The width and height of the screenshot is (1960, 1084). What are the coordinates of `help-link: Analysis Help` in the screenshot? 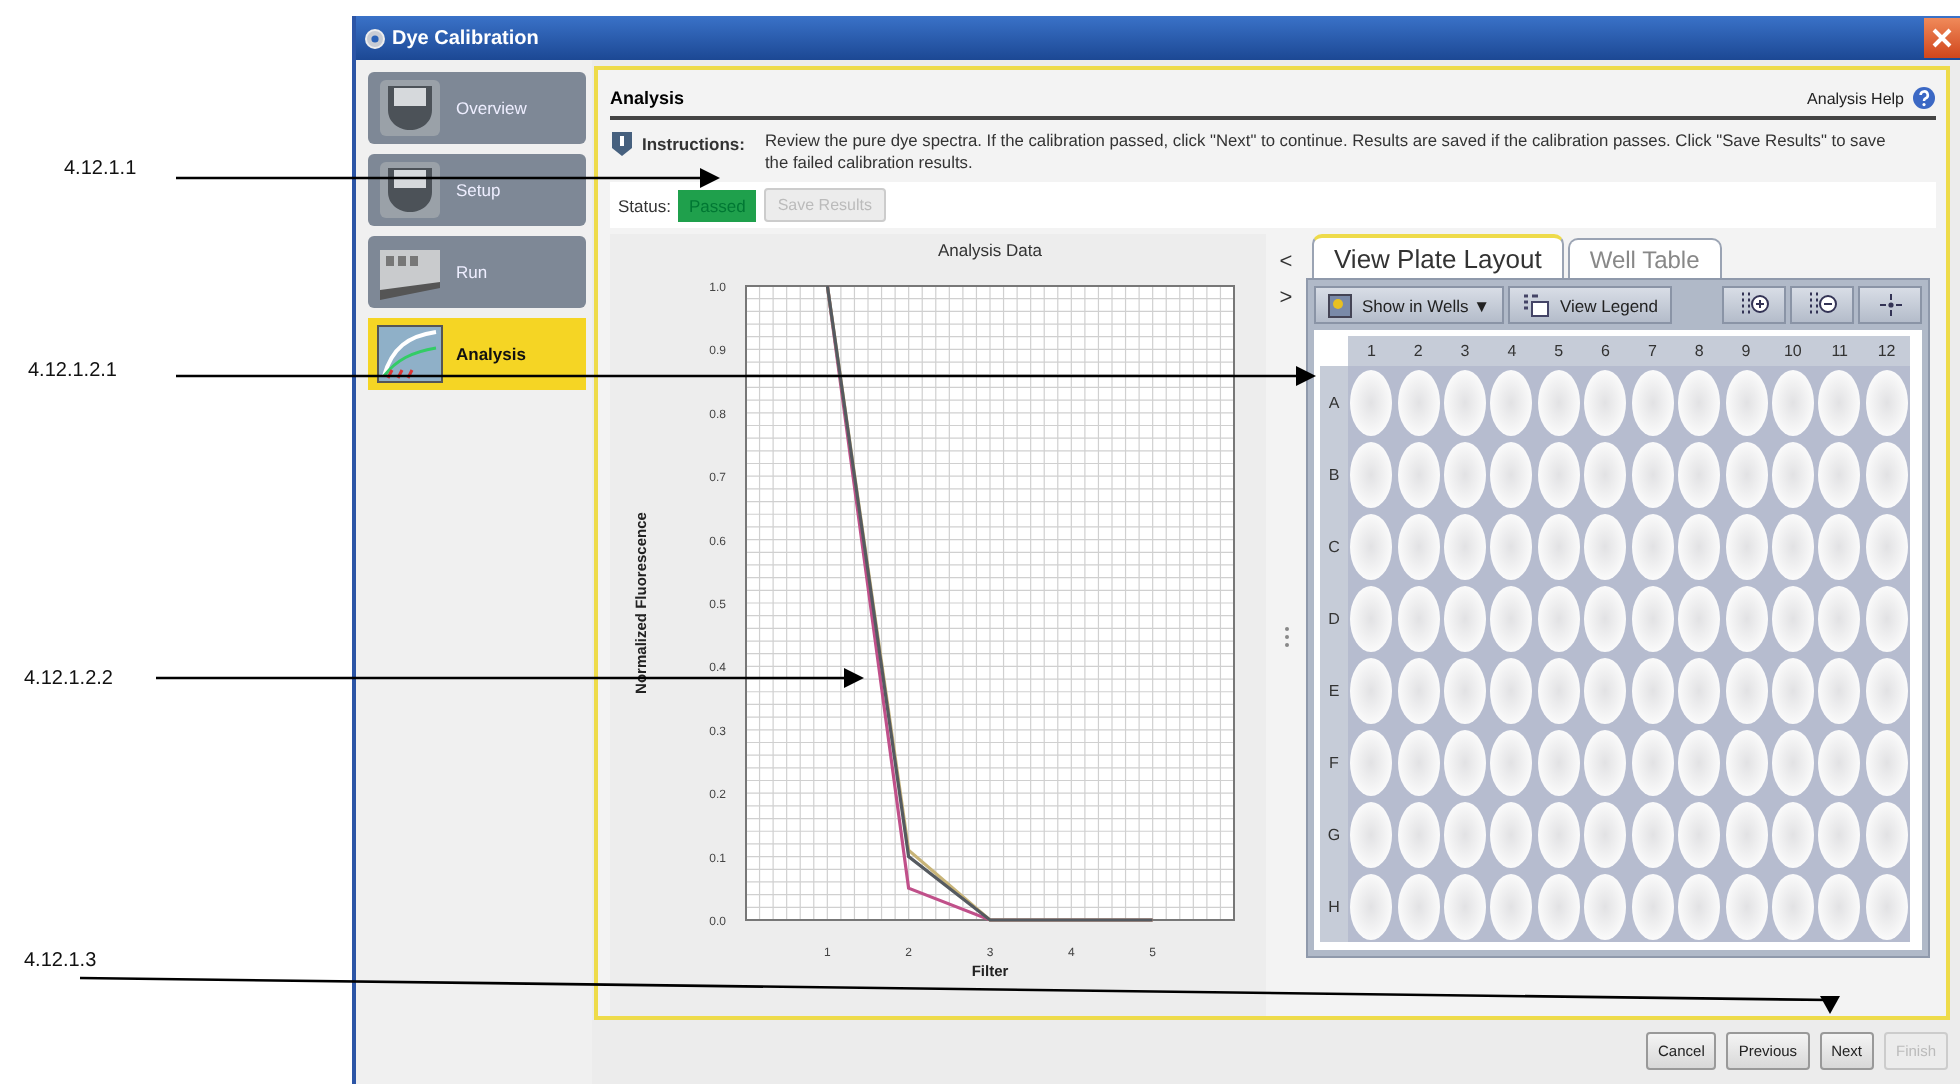 It's located at (1855, 98).